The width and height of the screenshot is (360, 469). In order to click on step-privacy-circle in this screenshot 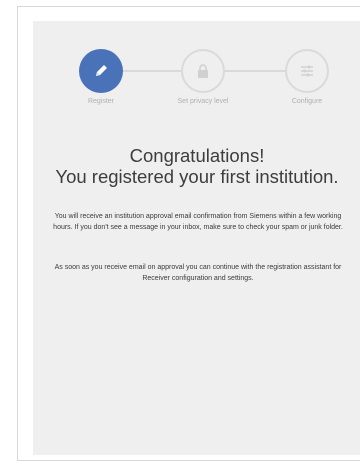, I will do `click(203, 71)`.